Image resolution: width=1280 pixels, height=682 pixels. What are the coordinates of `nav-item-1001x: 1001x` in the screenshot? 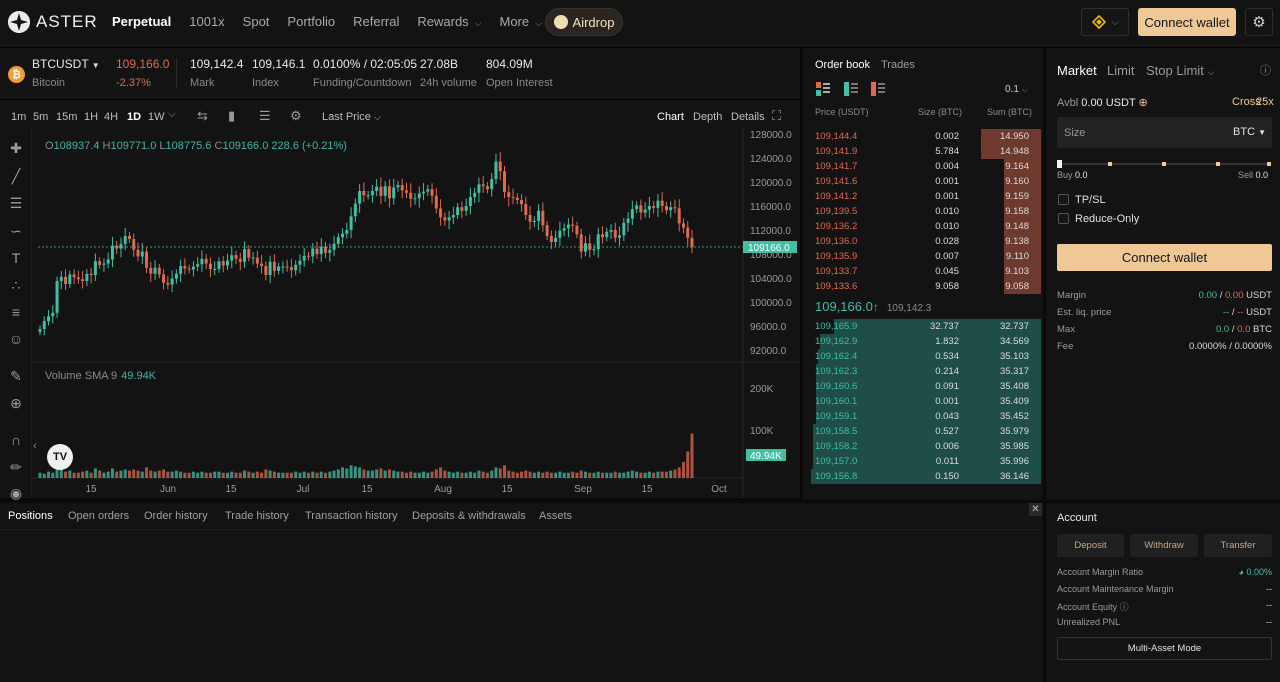 It's located at (206, 21).